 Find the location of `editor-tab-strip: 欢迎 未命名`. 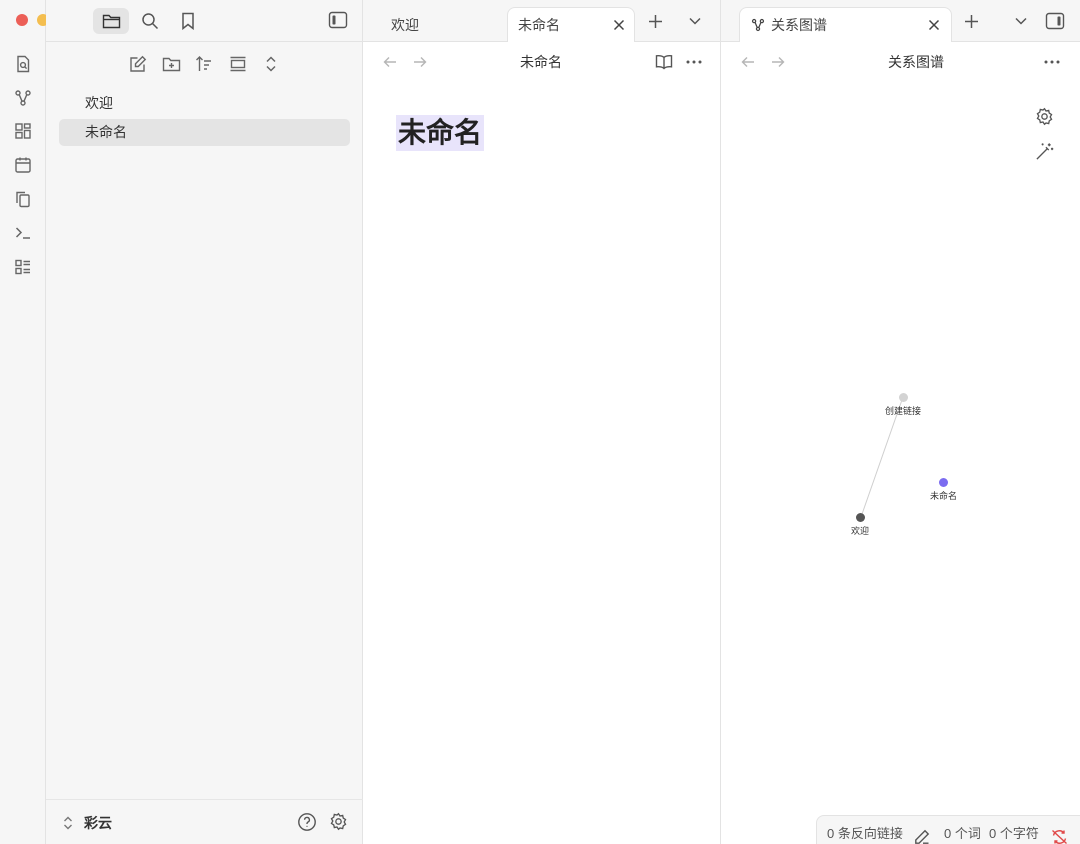

editor-tab-strip: 欢迎 未命名 is located at coordinates (542, 21).